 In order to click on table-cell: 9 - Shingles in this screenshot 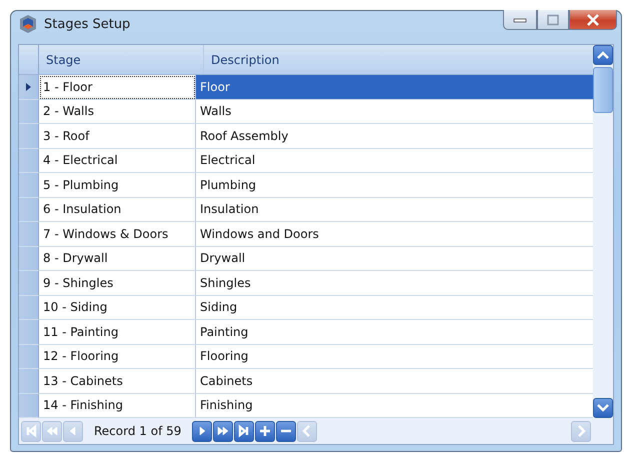, I will do `click(117, 283)`.